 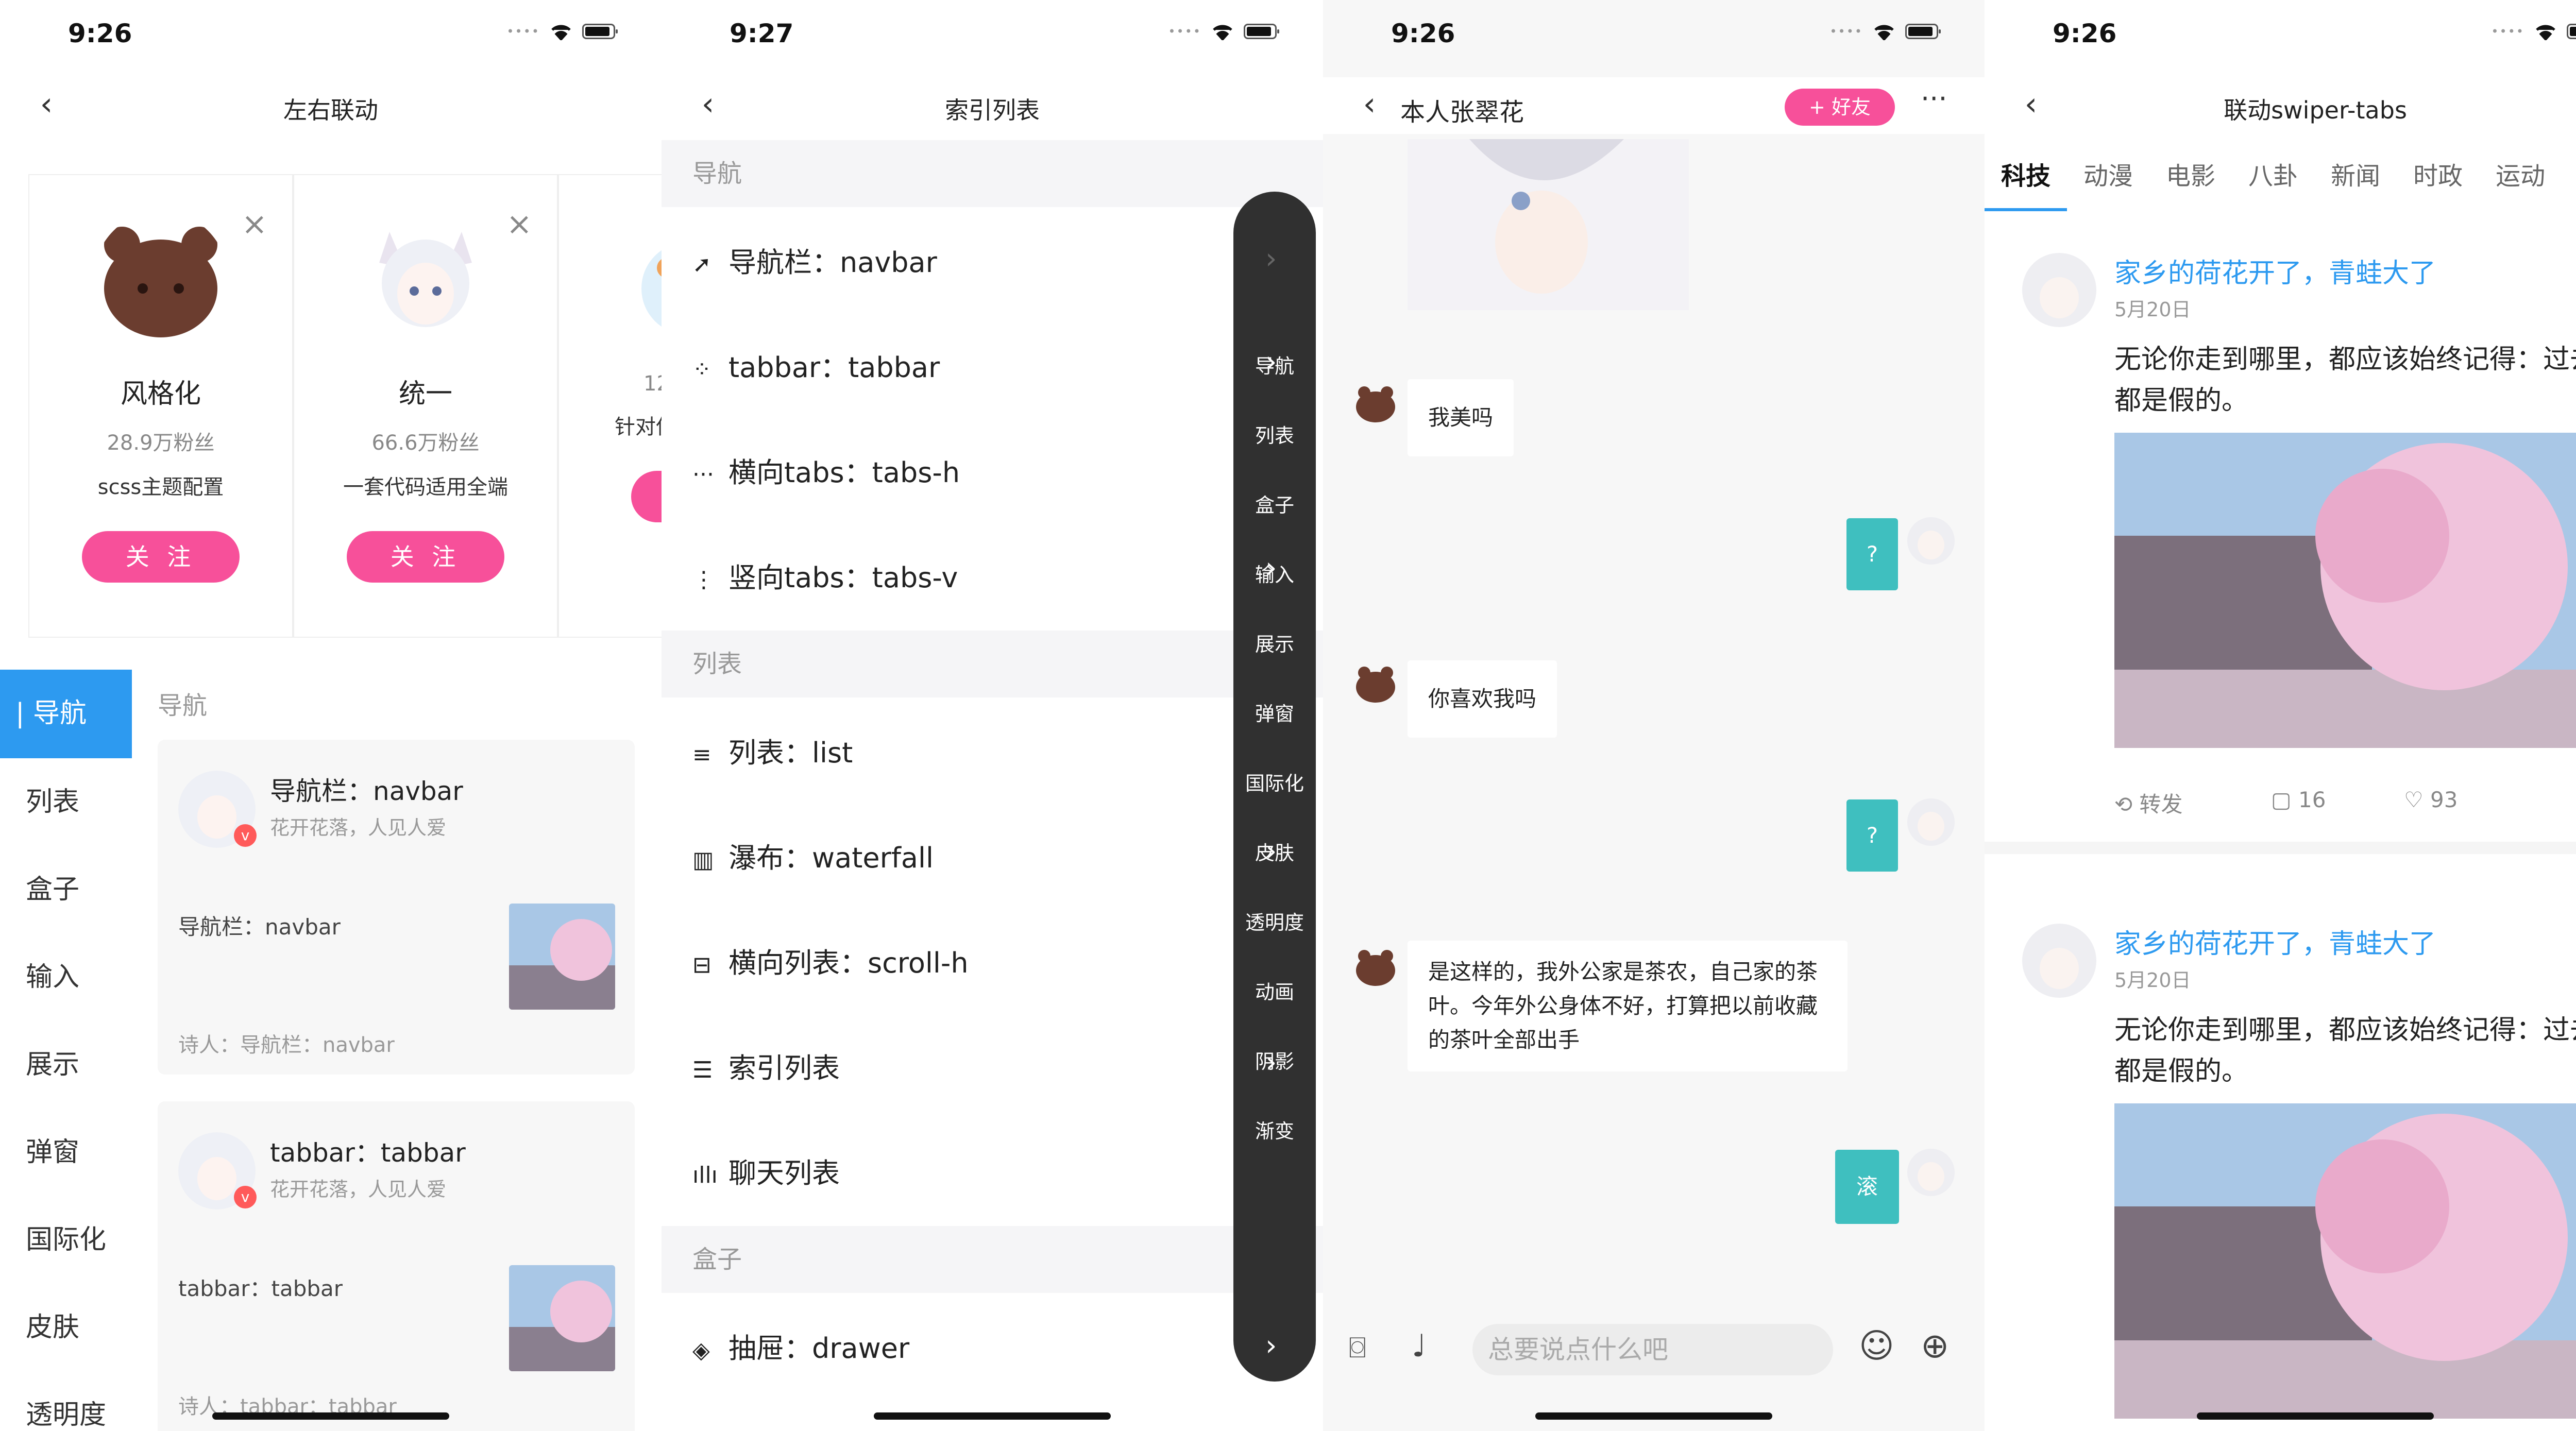 I want to click on tab-gossip: 八卦, so click(x=2273, y=183).